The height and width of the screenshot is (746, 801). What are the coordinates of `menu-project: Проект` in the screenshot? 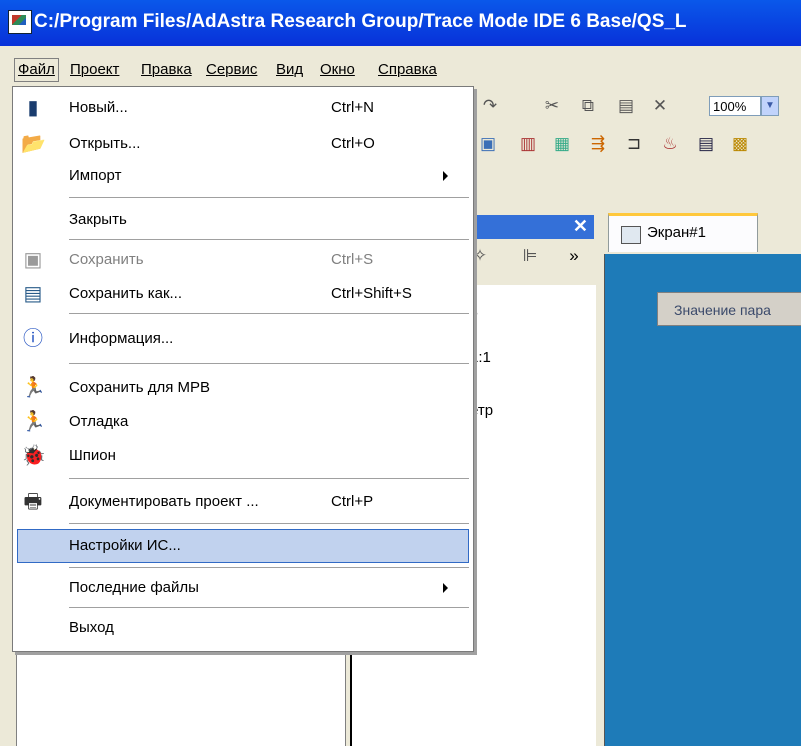 It's located at (94, 69).